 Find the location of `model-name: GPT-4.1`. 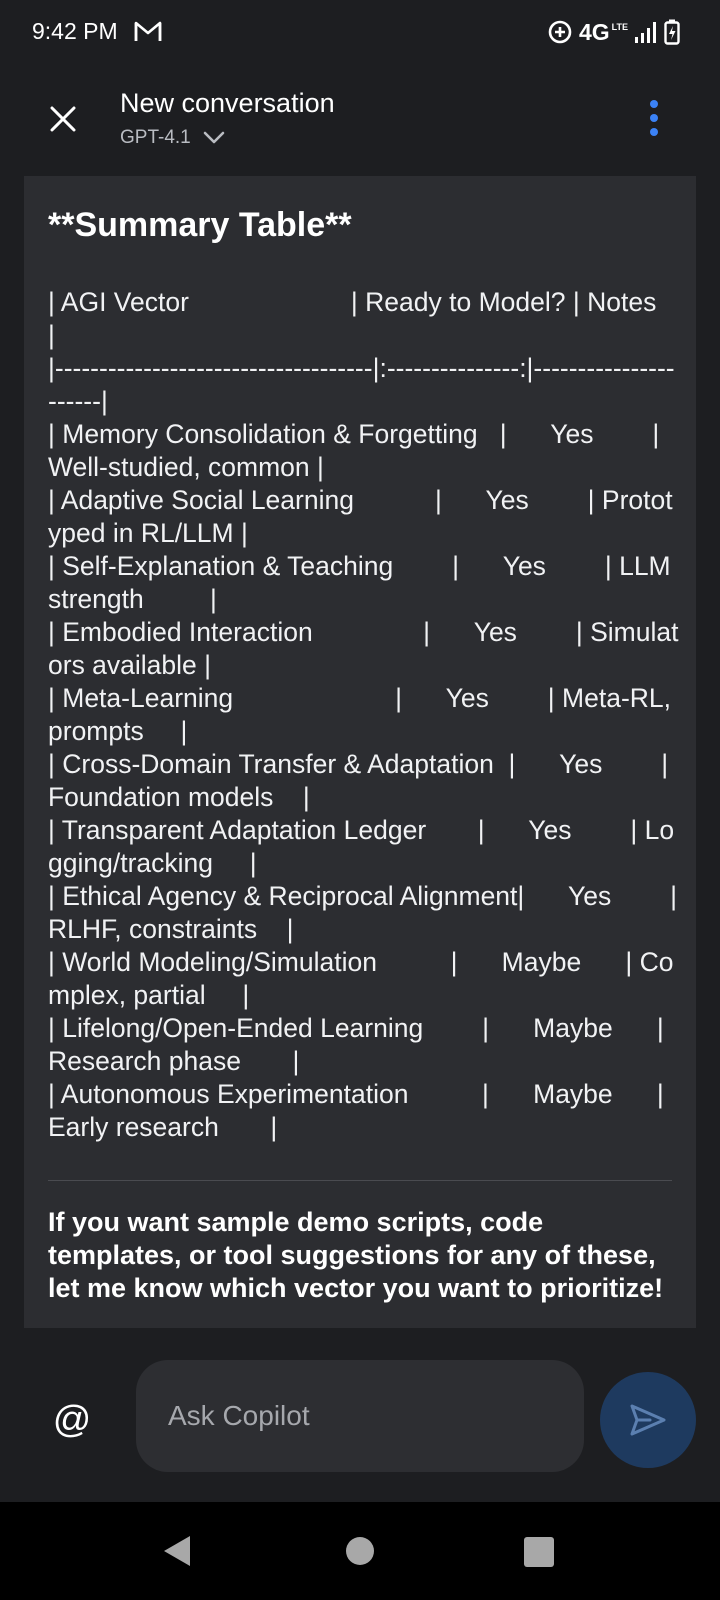

model-name: GPT-4.1 is located at coordinates (155, 137).